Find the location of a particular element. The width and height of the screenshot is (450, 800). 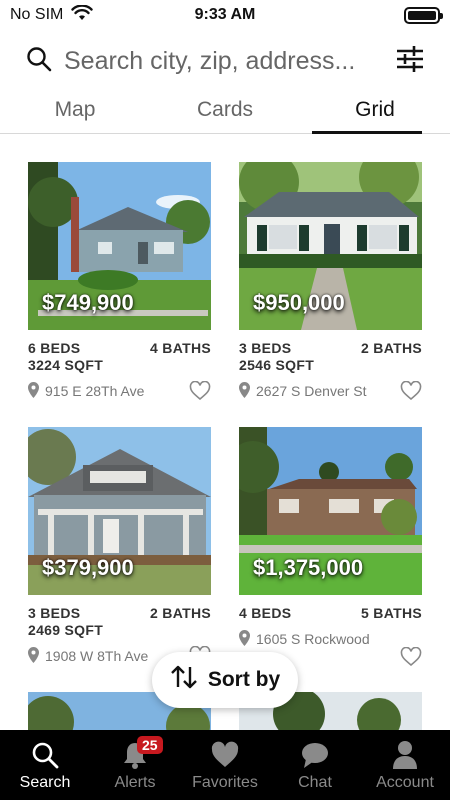

alerts-count-badge: 25 is located at coordinates (150, 745).